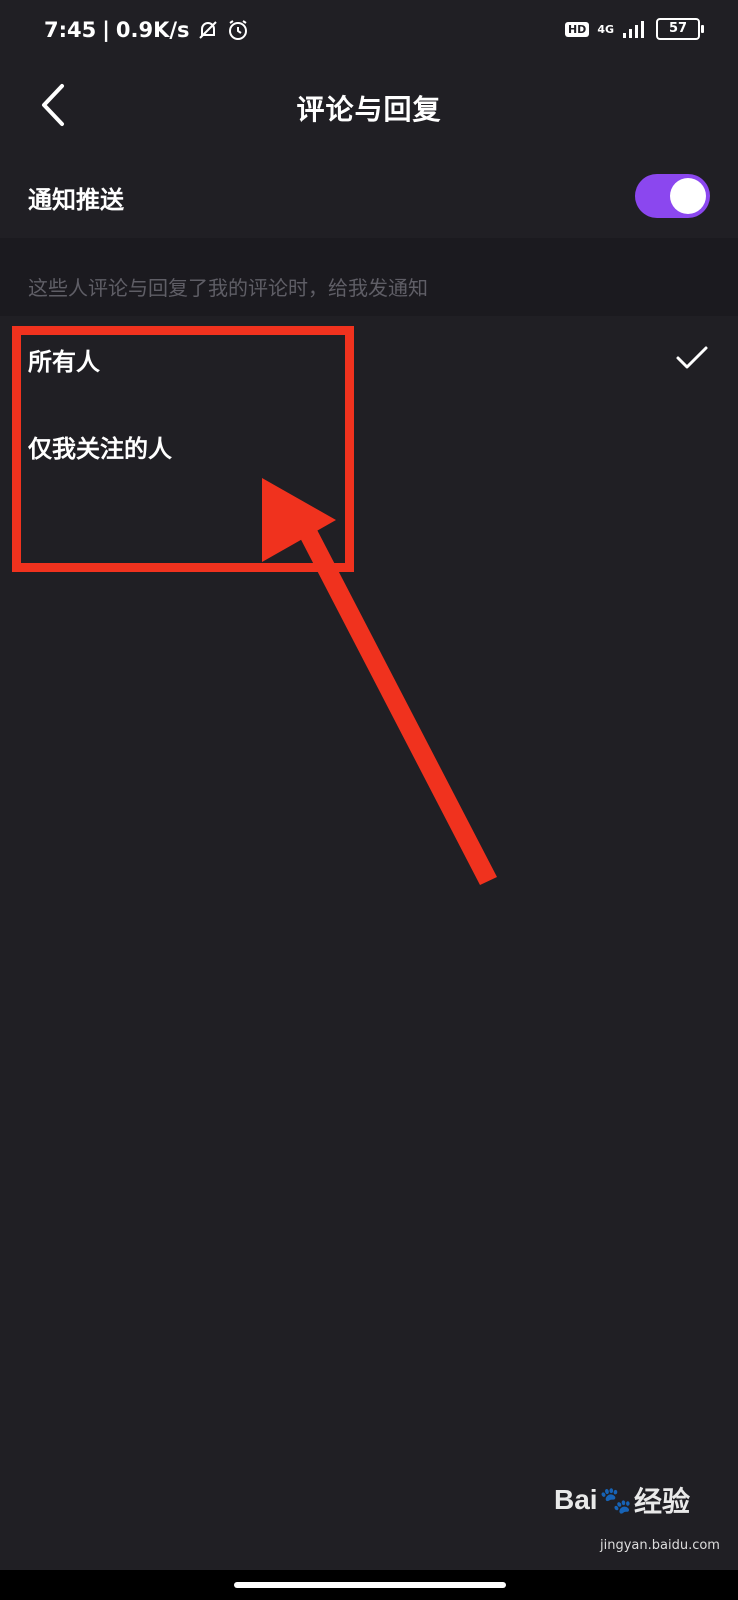  I want to click on option-everyone: 所有人, so click(369, 361).